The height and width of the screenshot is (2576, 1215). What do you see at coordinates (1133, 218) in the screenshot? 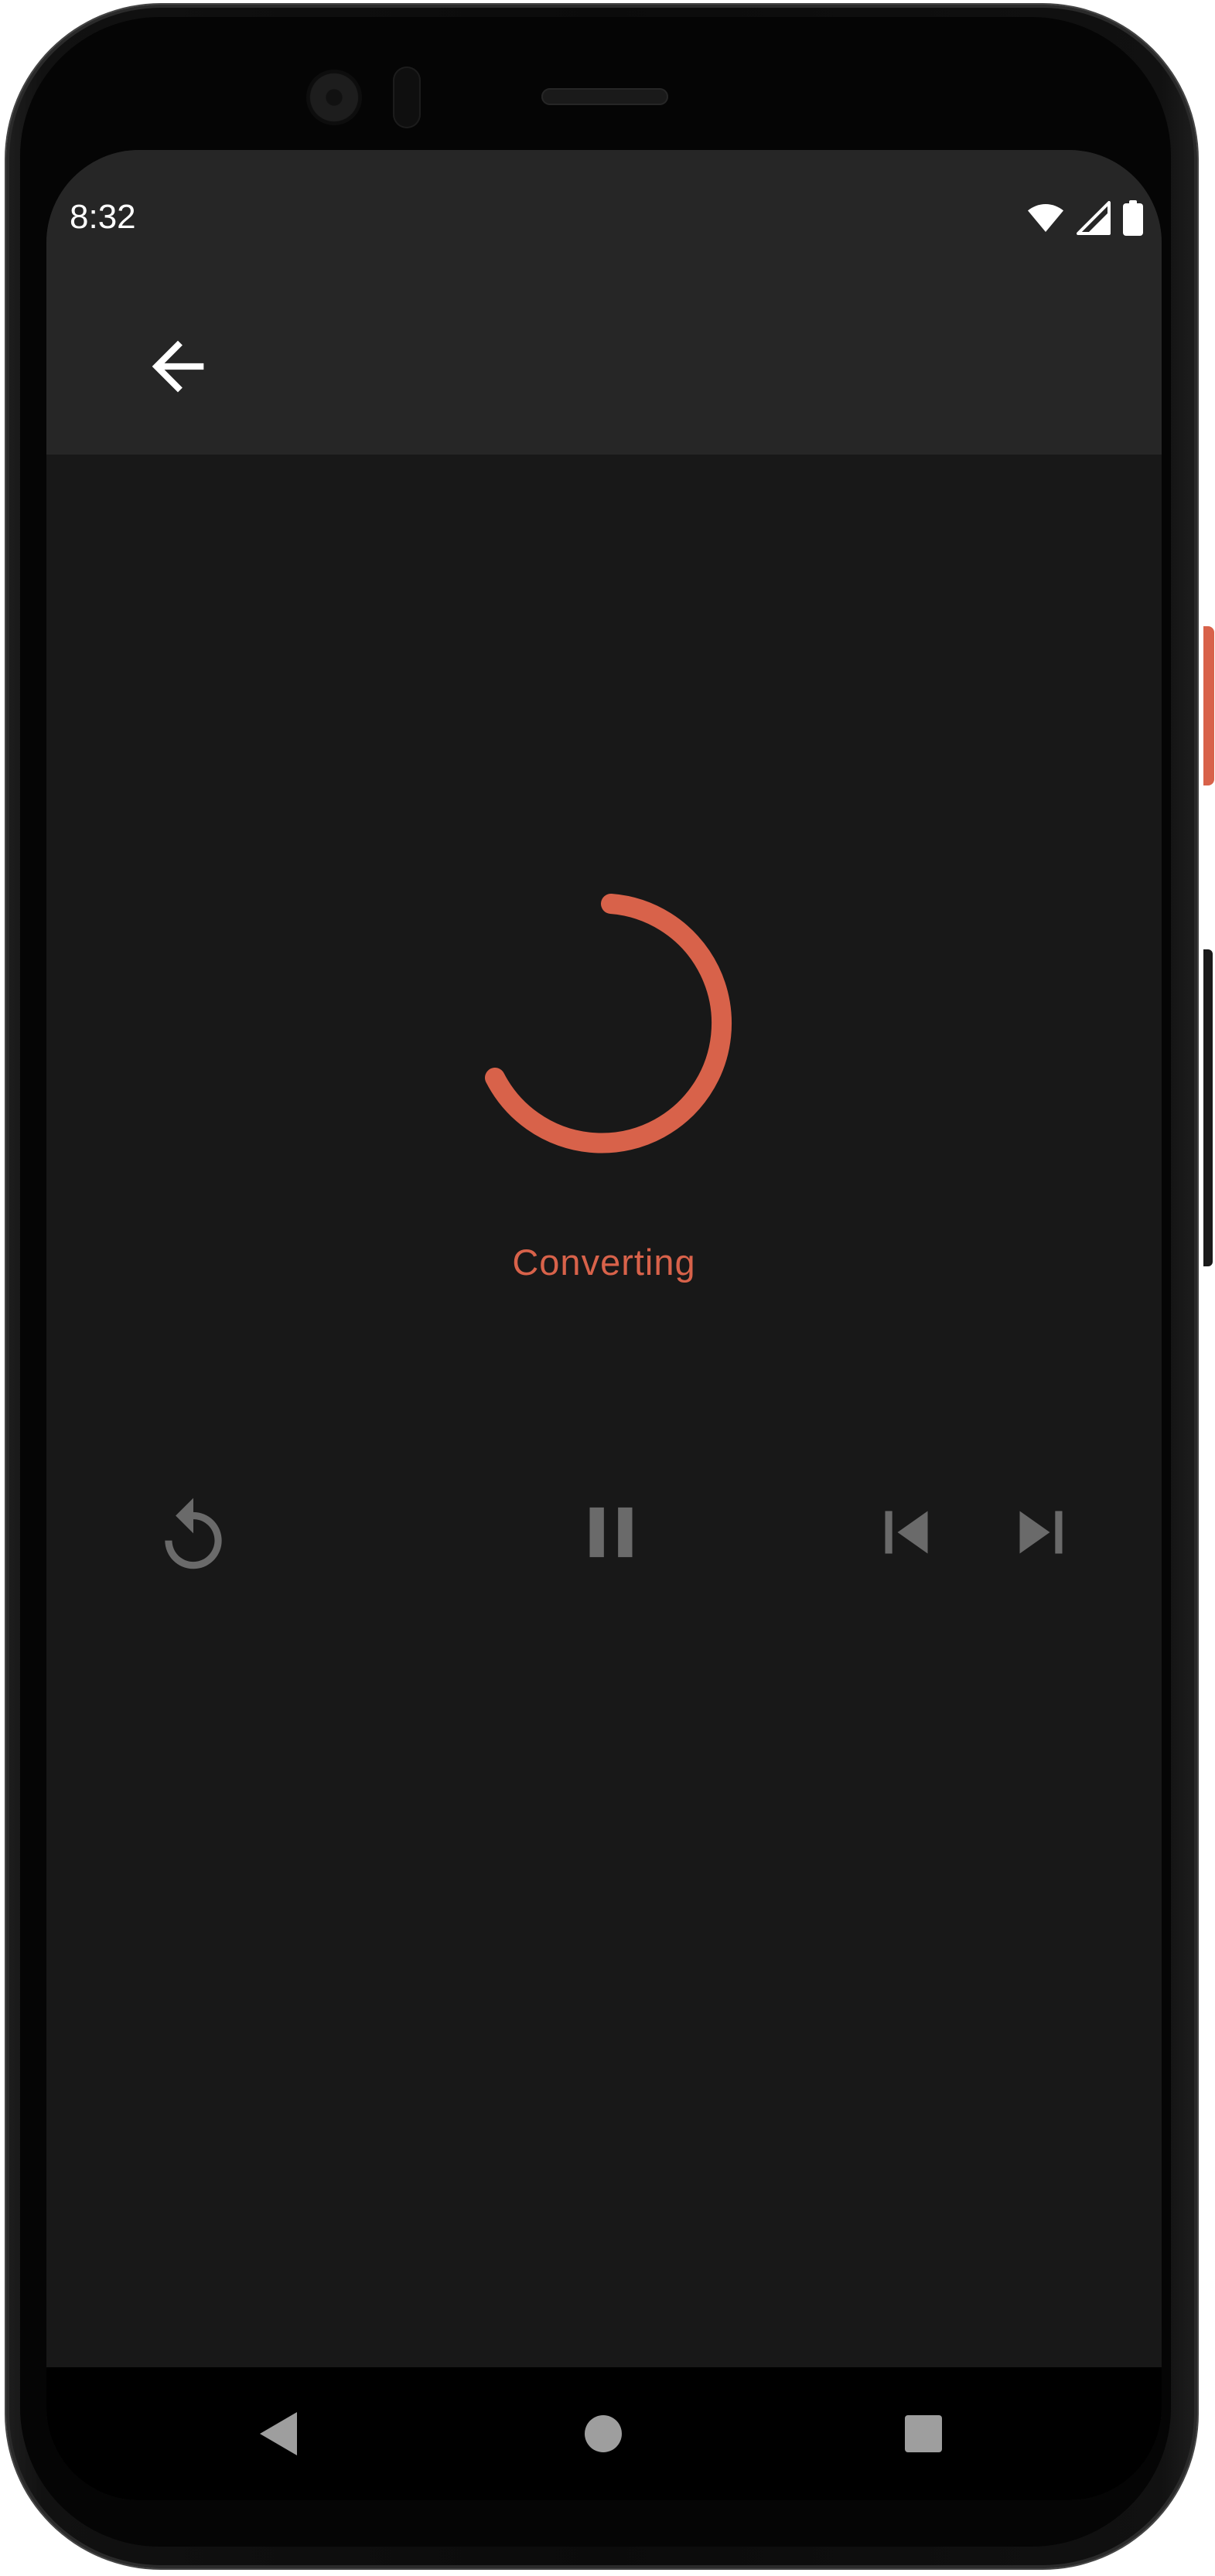
I see `battery-icon` at bounding box center [1133, 218].